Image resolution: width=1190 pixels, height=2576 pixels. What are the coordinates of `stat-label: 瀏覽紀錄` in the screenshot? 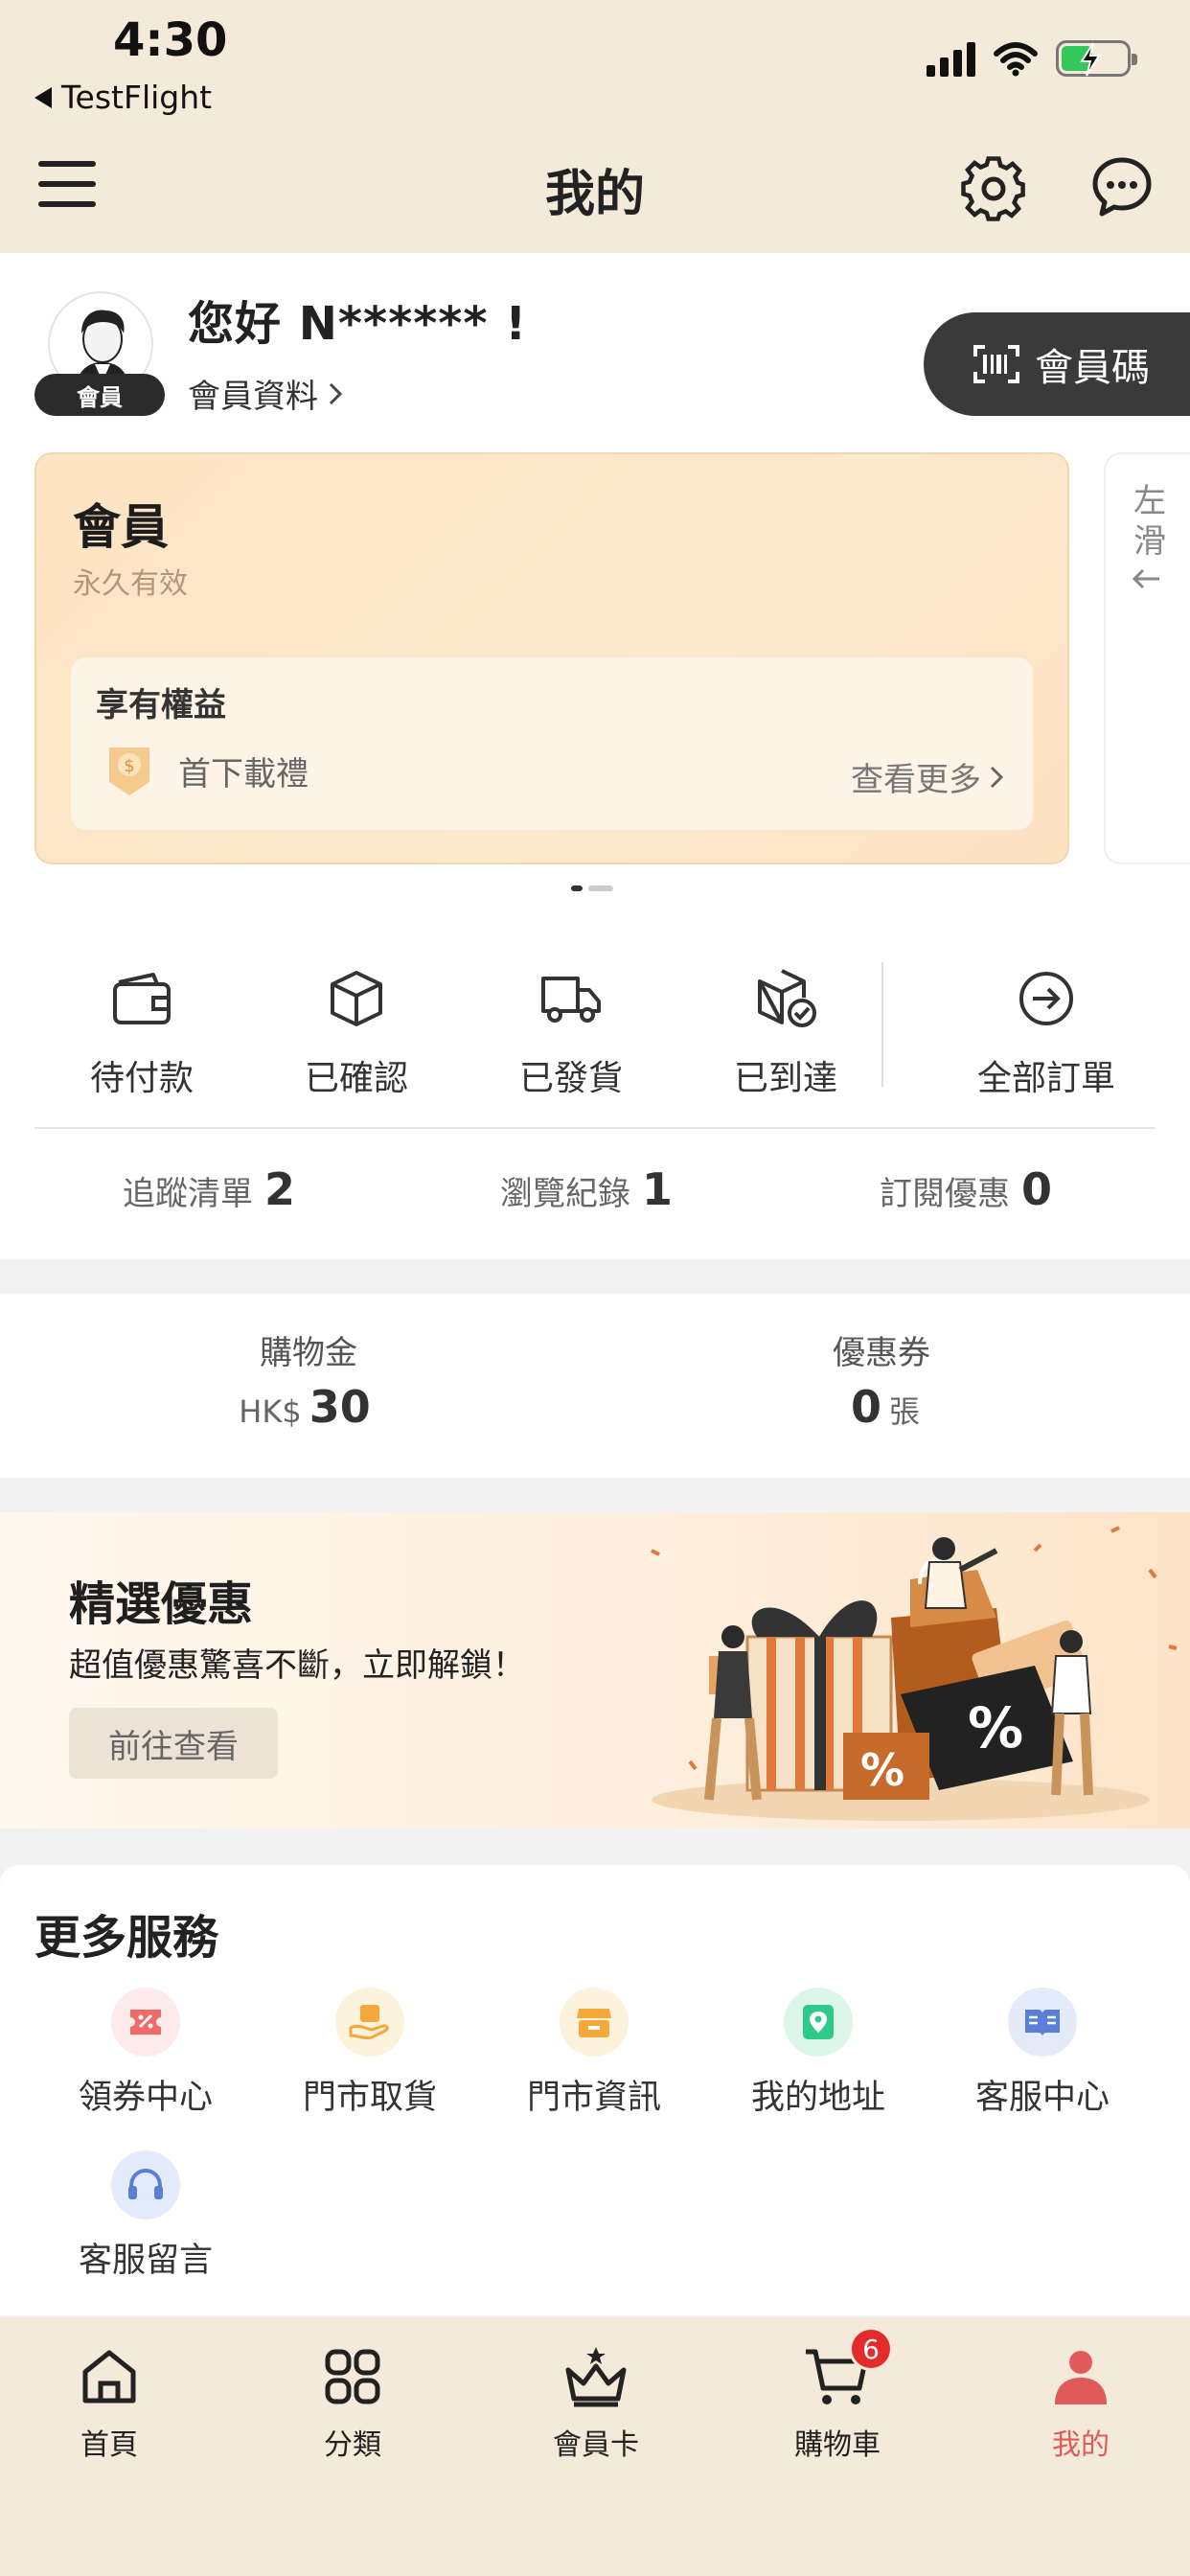 It's located at (565, 1194).